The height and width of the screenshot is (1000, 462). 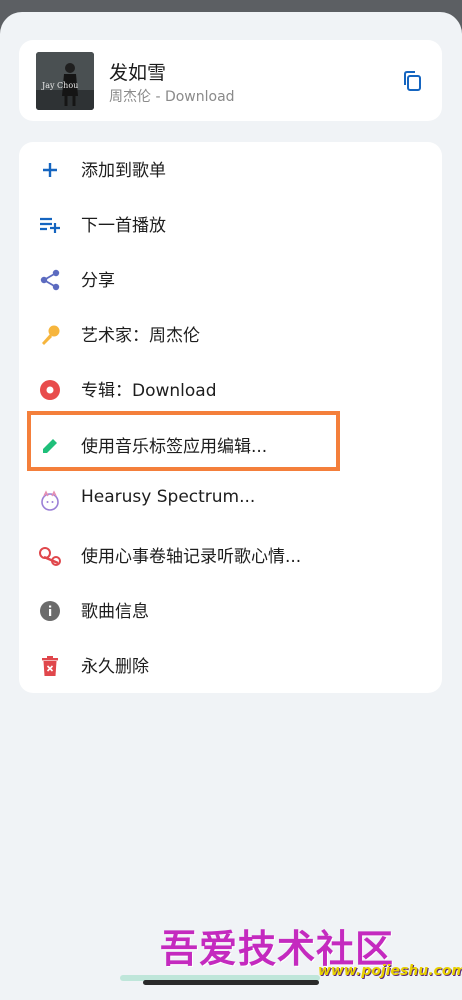 What do you see at coordinates (50, 611) in the screenshot?
I see `info-icon` at bounding box center [50, 611].